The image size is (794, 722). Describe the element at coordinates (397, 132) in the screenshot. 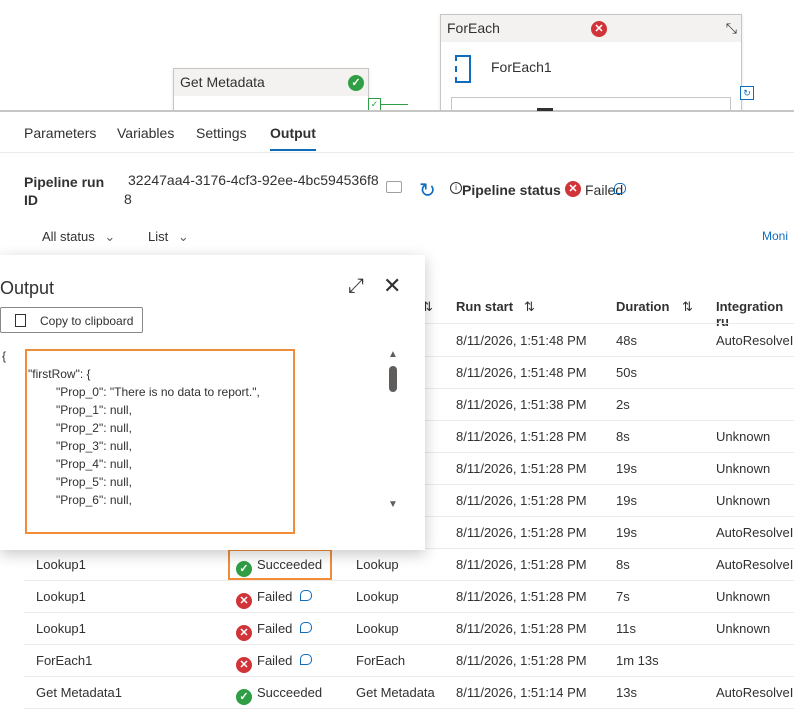

I see `tab-bar: Parameters Variables Settings Output` at that location.